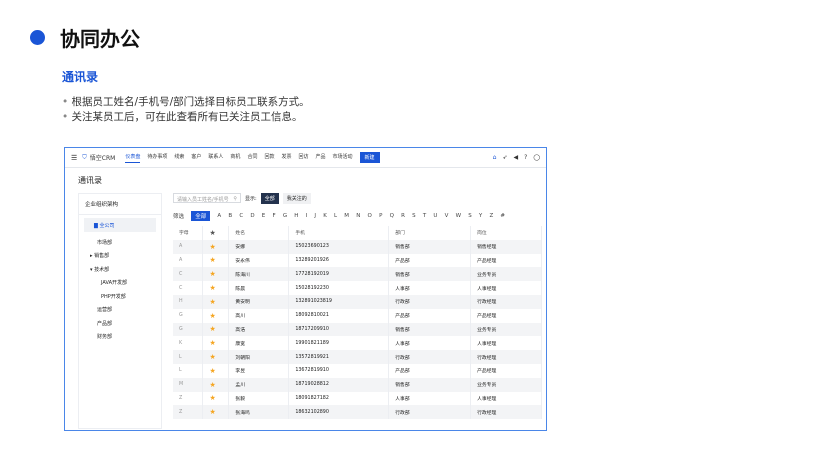 The width and height of the screenshot is (820, 461). I want to click on speaker-icon: ◀, so click(515, 157).